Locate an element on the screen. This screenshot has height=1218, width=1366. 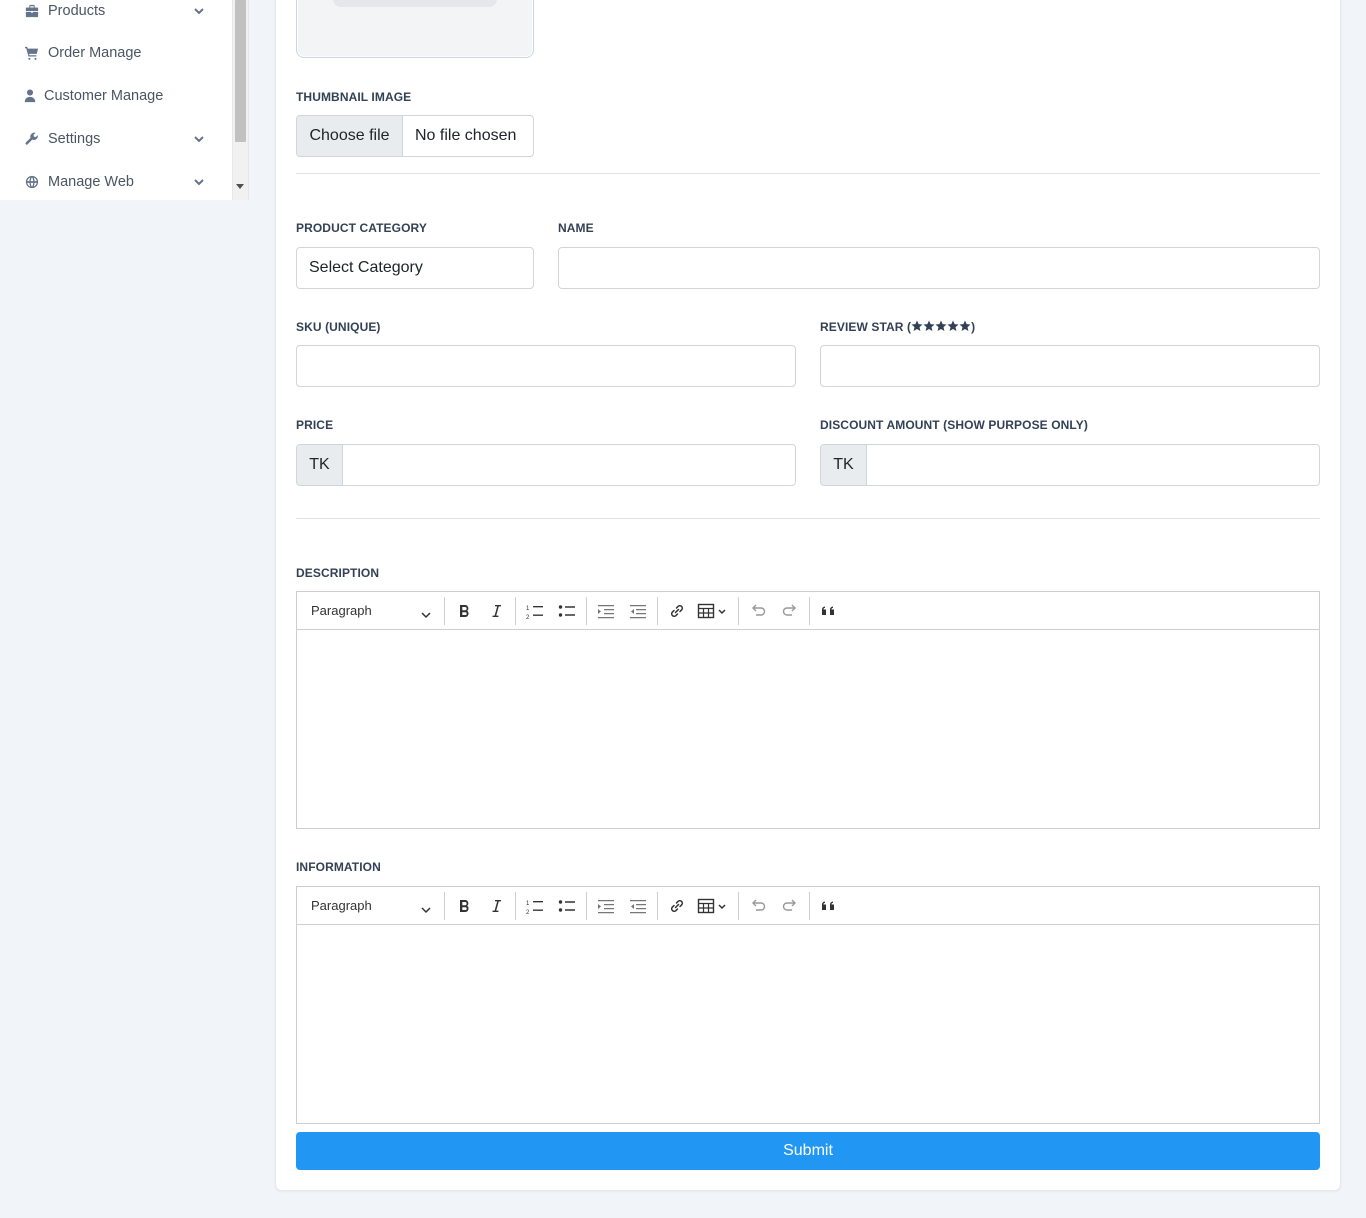
sidebar-item-label: Manage Web is located at coordinates (91, 182).